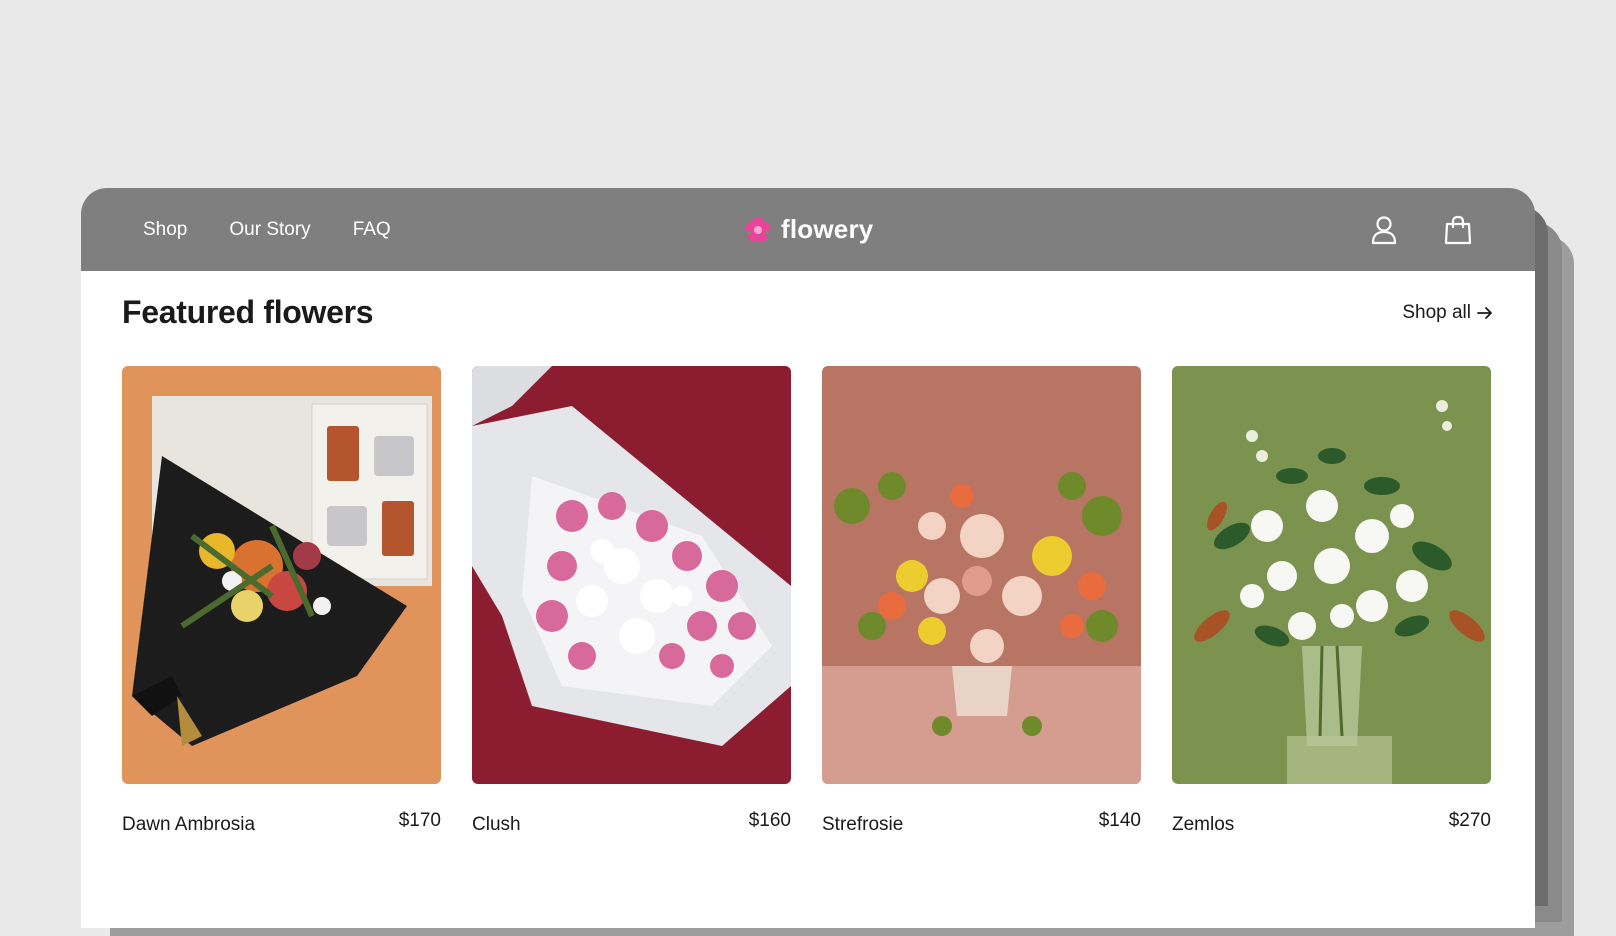 This screenshot has width=1616, height=936. I want to click on product-meta: Zemlos $270, so click(1331, 823).